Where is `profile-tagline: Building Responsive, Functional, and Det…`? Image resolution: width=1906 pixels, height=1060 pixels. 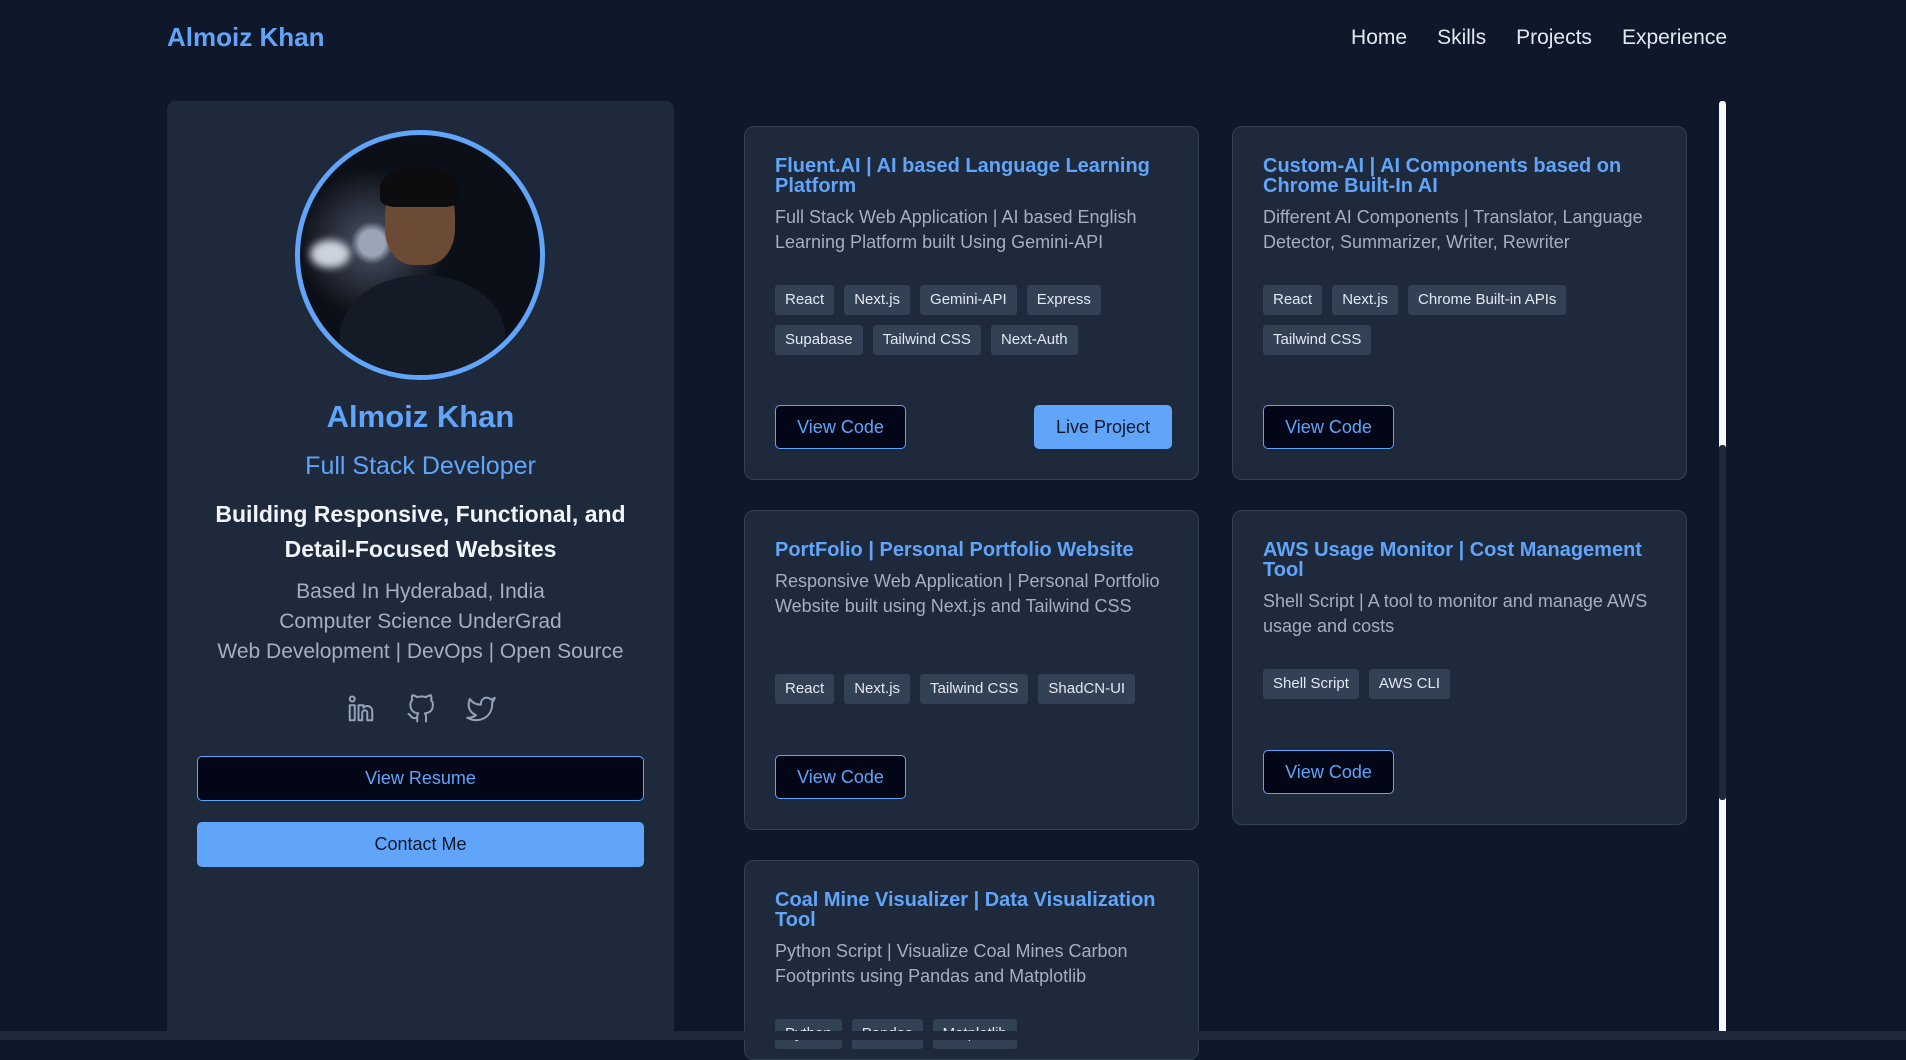
profile-tagline: Building Responsive, Functional, and Det… is located at coordinates (420, 531).